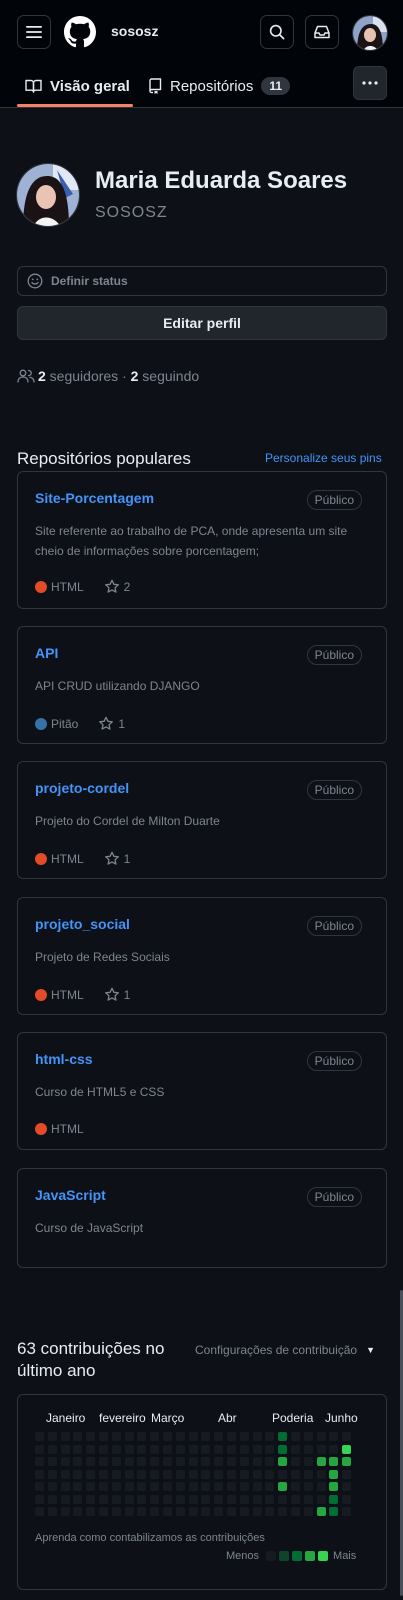 This screenshot has height=1600, width=403. What do you see at coordinates (322, 32) in the screenshot?
I see `inbox-button` at bounding box center [322, 32].